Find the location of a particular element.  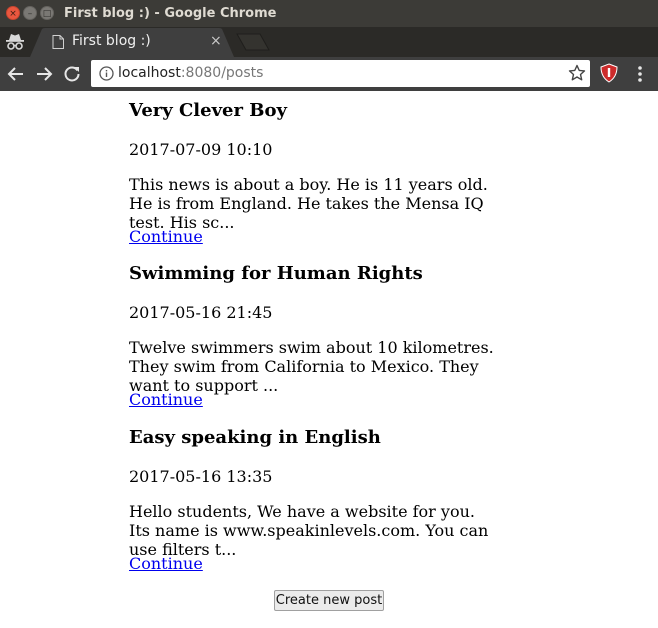

url-host: localhost is located at coordinates (149, 73).